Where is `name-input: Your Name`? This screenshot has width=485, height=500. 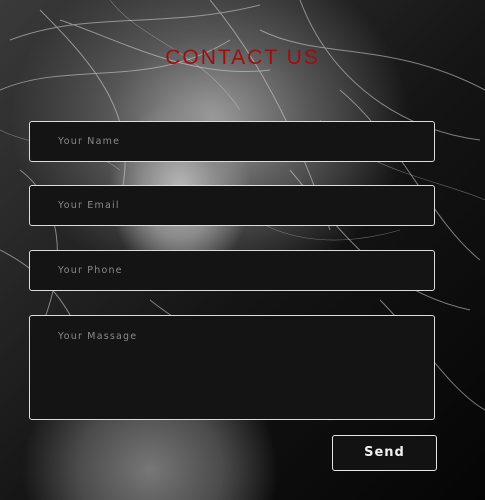
name-input: Your Name is located at coordinates (232, 141).